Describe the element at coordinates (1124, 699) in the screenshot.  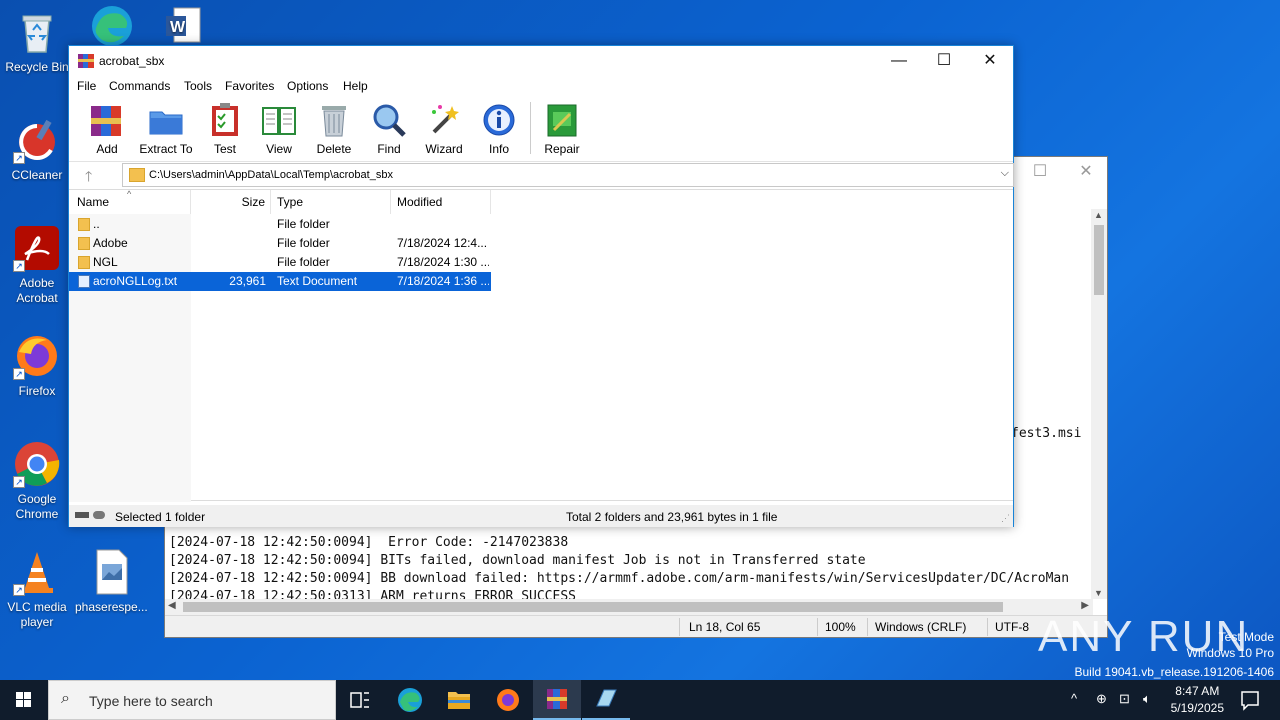
I see `network-icon: ⊡` at that location.